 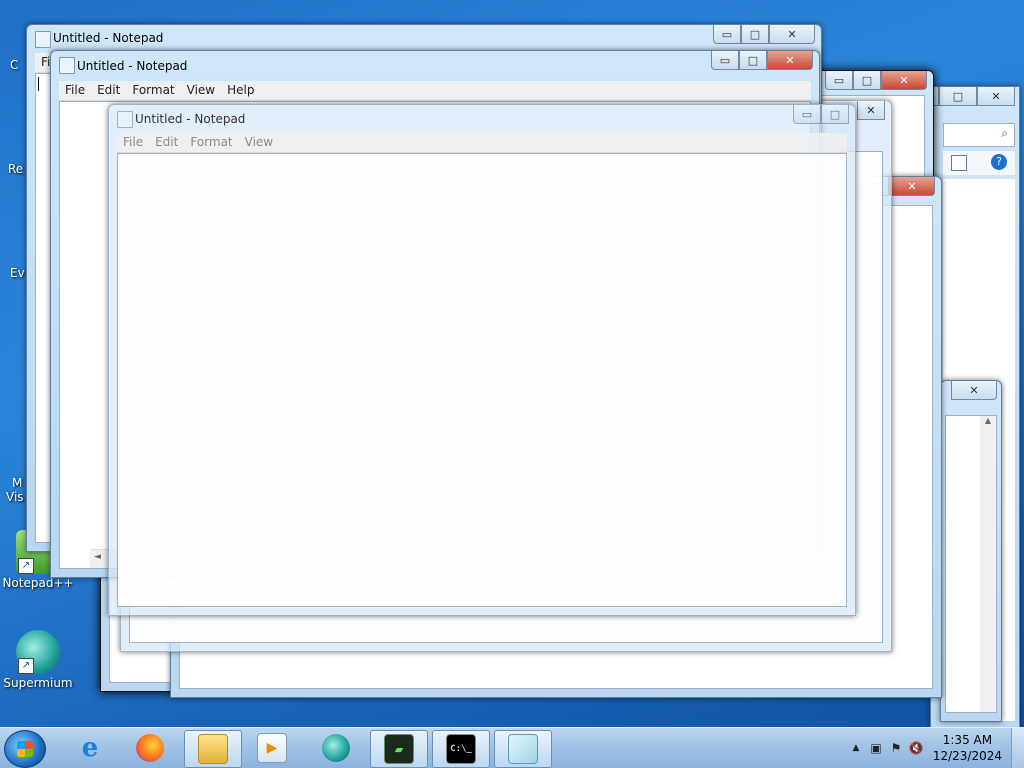 What do you see at coordinates (38, 583) in the screenshot?
I see `desktop-icon-label: Notepad++` at bounding box center [38, 583].